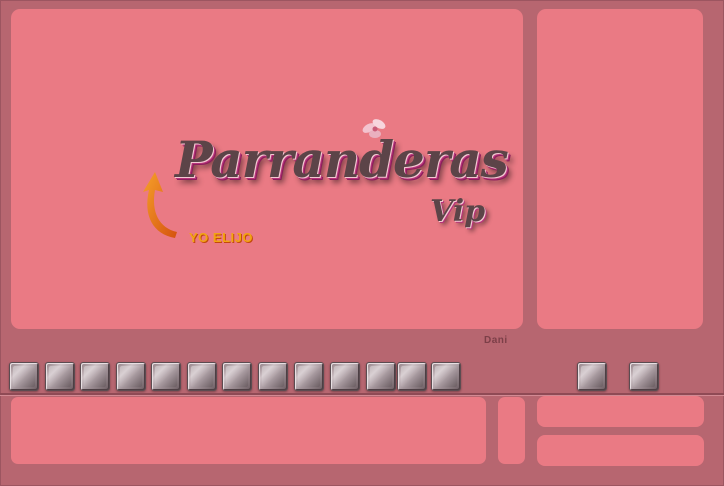 This screenshot has height=486, width=724. Describe the element at coordinates (496, 340) in the screenshot. I see `current-user-label: Dani` at that location.